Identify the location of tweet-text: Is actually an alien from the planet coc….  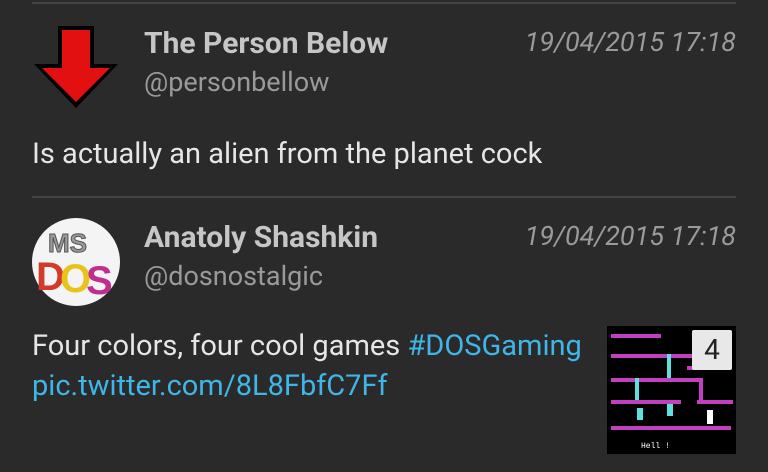
(287, 154).